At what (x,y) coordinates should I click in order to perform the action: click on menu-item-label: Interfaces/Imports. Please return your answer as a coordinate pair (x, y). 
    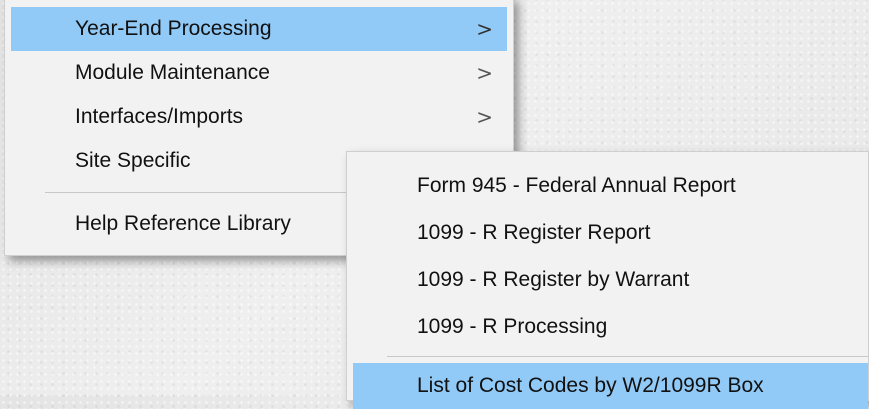
    Looking at the image, I should click on (159, 116).